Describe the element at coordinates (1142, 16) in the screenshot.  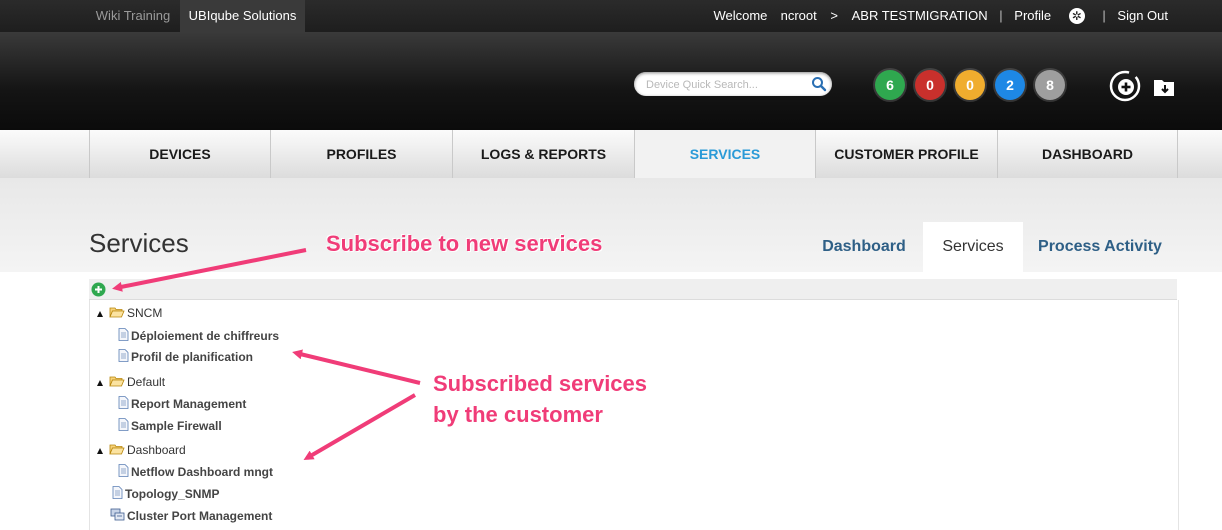
I see `sign-out-link: Sign Out` at that location.